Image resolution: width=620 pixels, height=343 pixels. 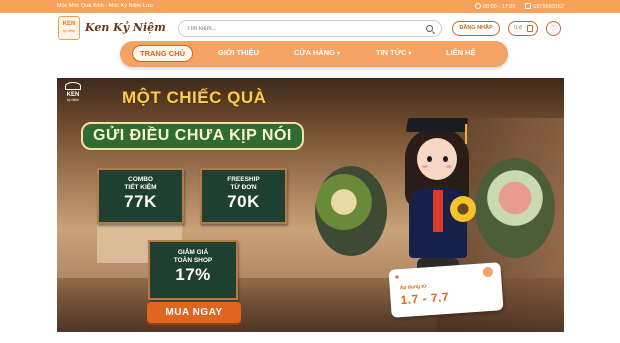 I want to click on promo-date-card: ♥ Áp dụng từ 1.7 - 7.7, so click(x=446, y=290).